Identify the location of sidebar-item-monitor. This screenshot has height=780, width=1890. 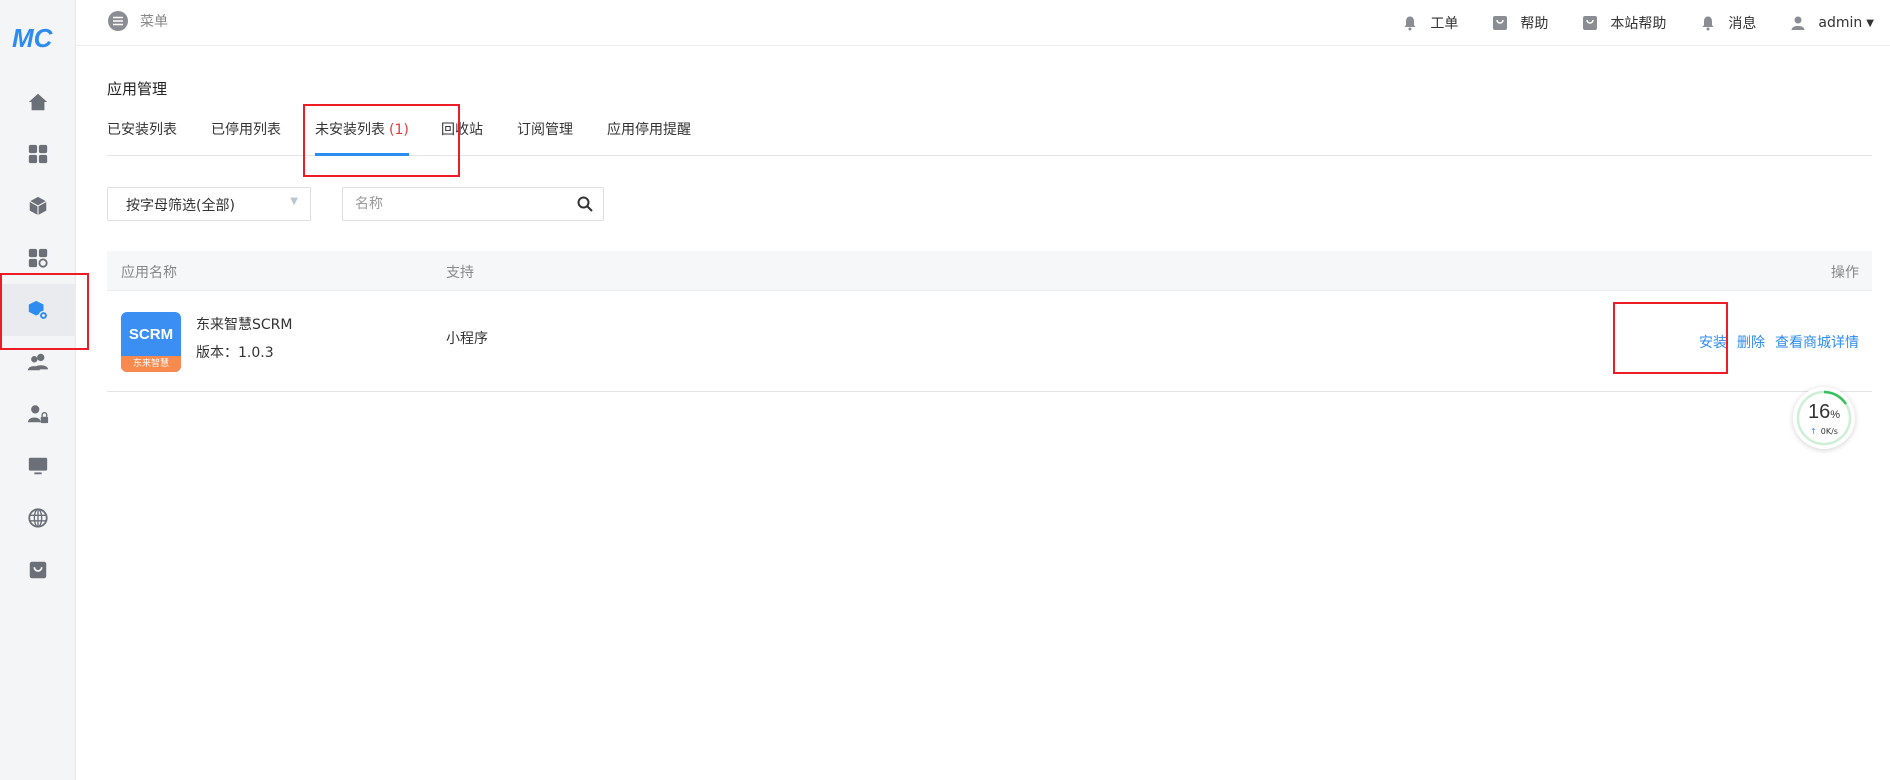
(38, 466).